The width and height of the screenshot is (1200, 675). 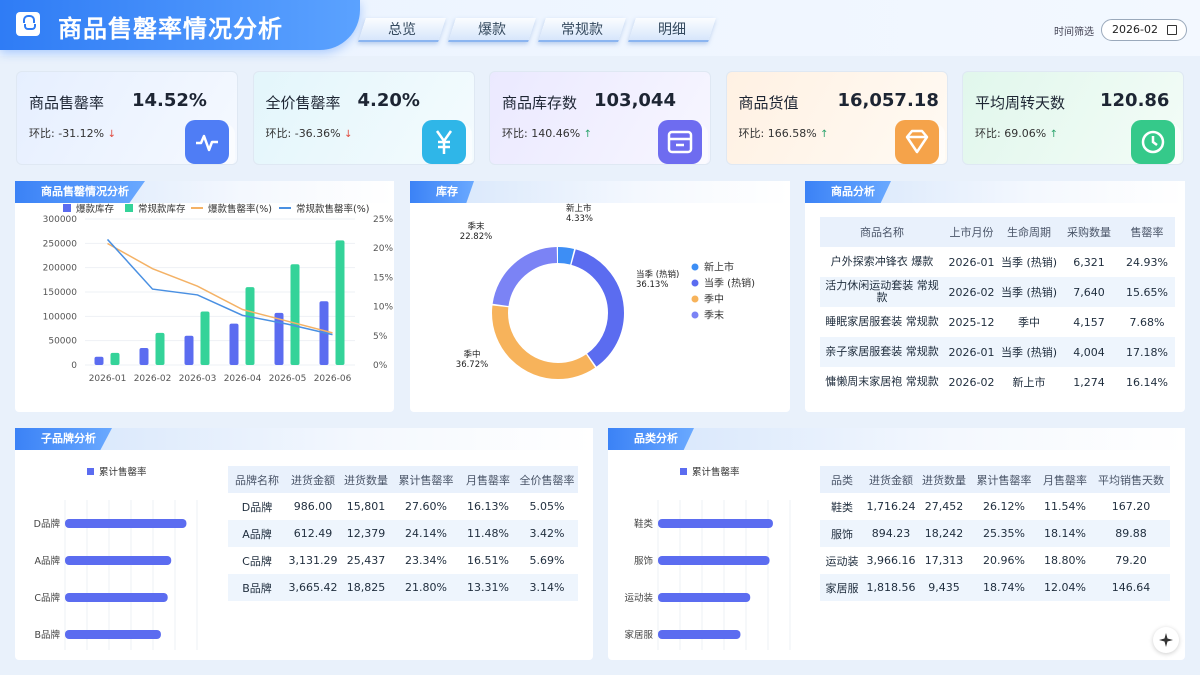 What do you see at coordinates (383, 249) in the screenshot?
I see `y2-tick-label: 20%` at bounding box center [383, 249].